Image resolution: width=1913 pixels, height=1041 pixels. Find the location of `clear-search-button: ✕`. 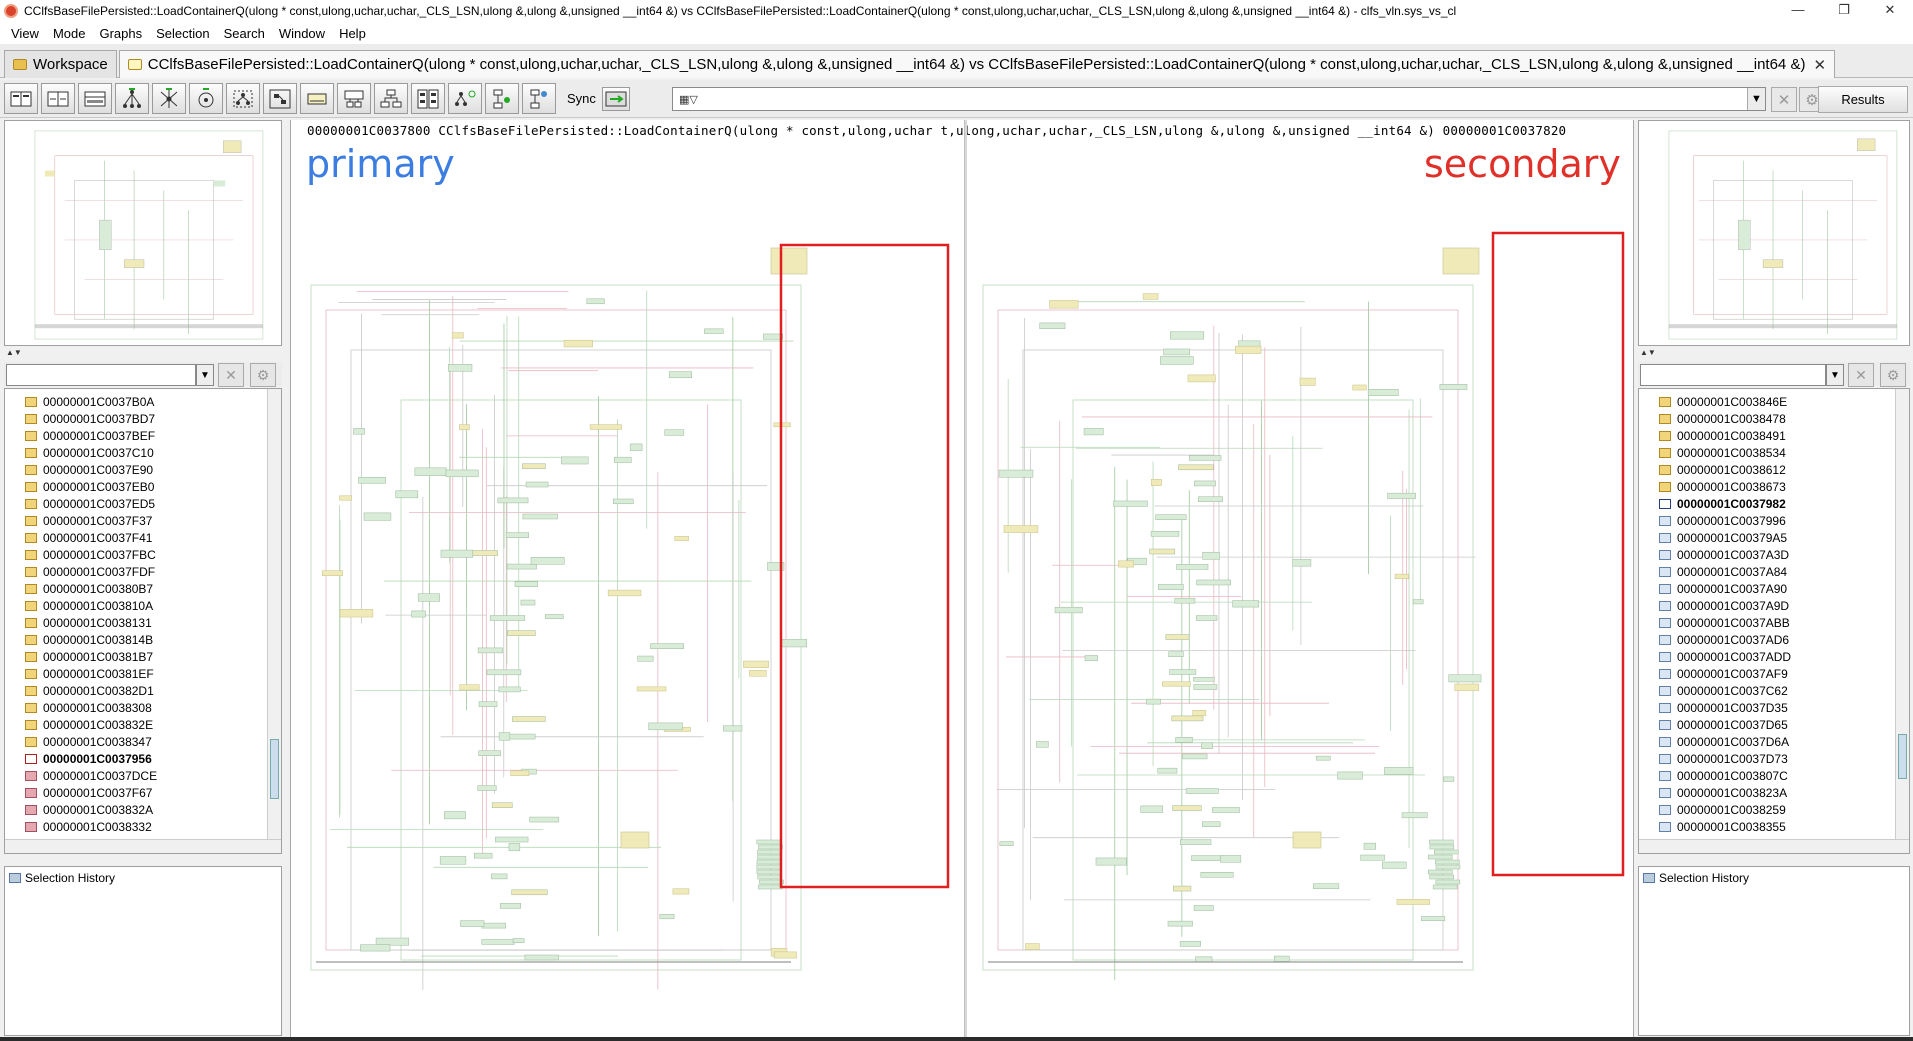

clear-search-button: ✕ is located at coordinates (1784, 99).